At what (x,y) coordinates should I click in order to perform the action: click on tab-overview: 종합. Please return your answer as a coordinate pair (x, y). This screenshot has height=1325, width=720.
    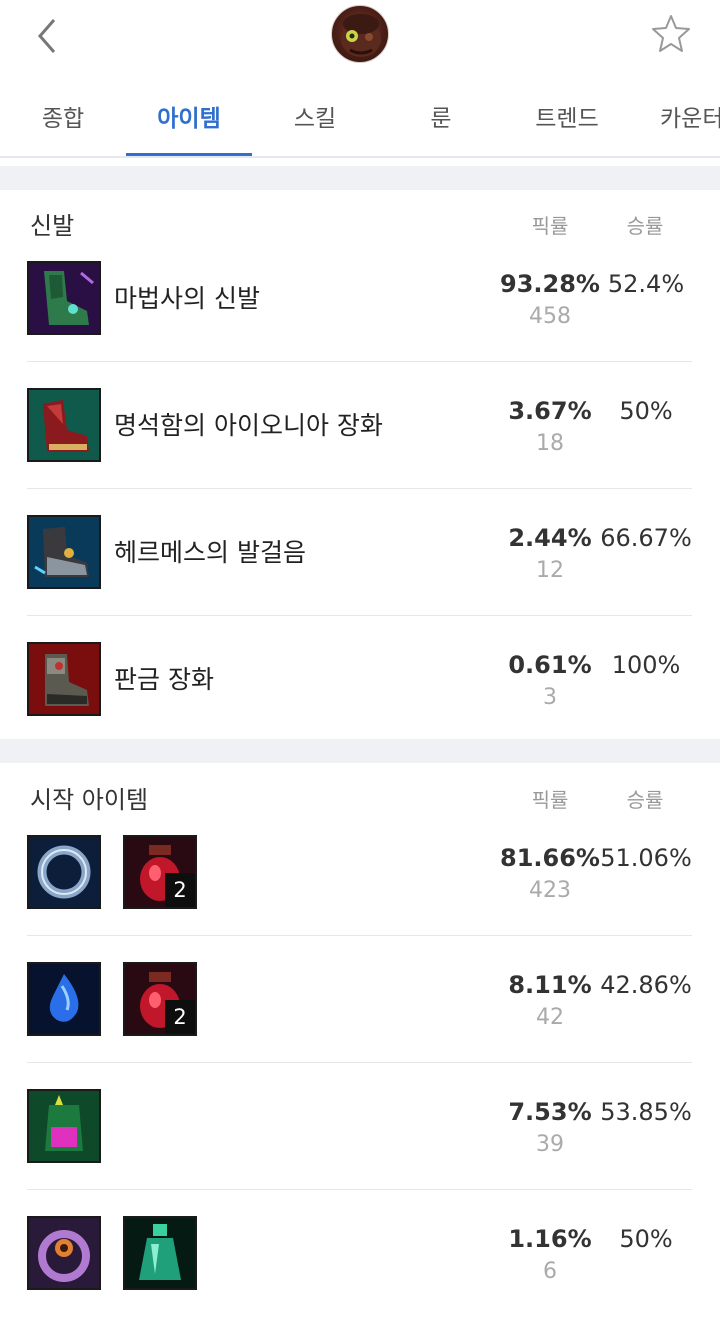
    Looking at the image, I should click on (63, 118).